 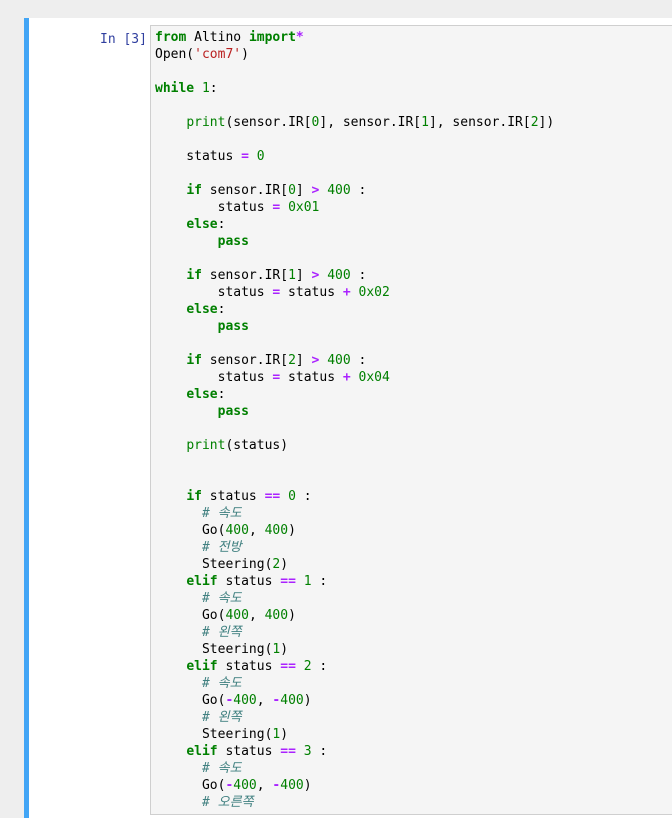 I want to click on code-line: if sensor.IR[0] > 400 :, so click(x=354, y=190).